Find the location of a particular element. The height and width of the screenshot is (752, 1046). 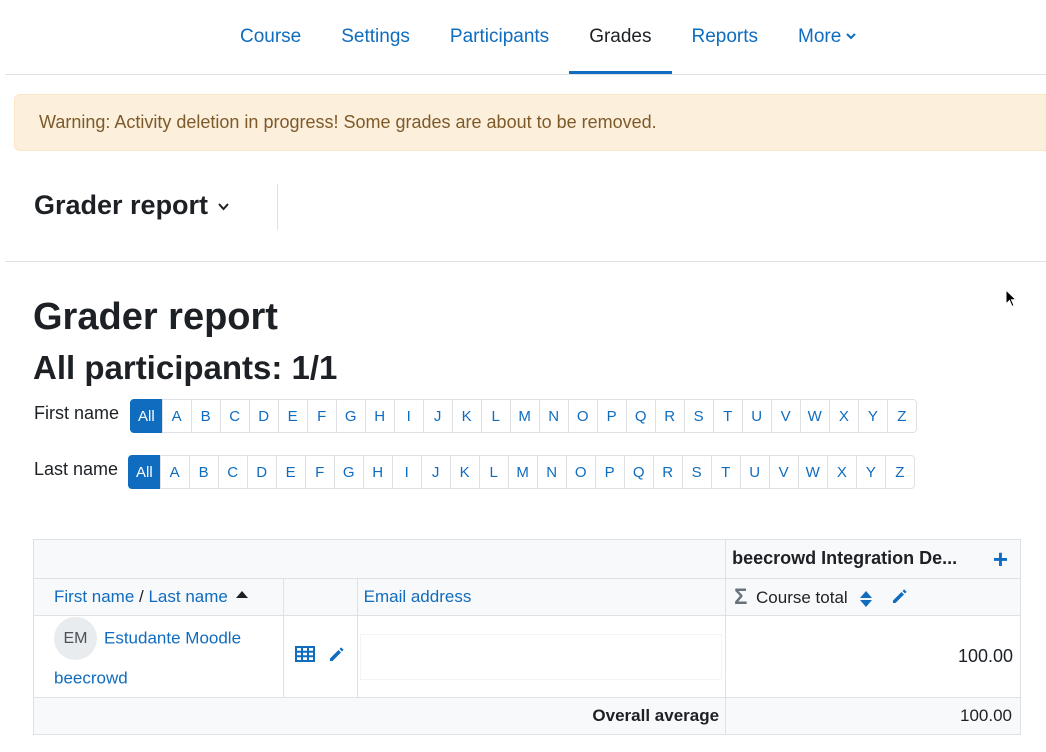

avatar: EM is located at coordinates (75, 638).